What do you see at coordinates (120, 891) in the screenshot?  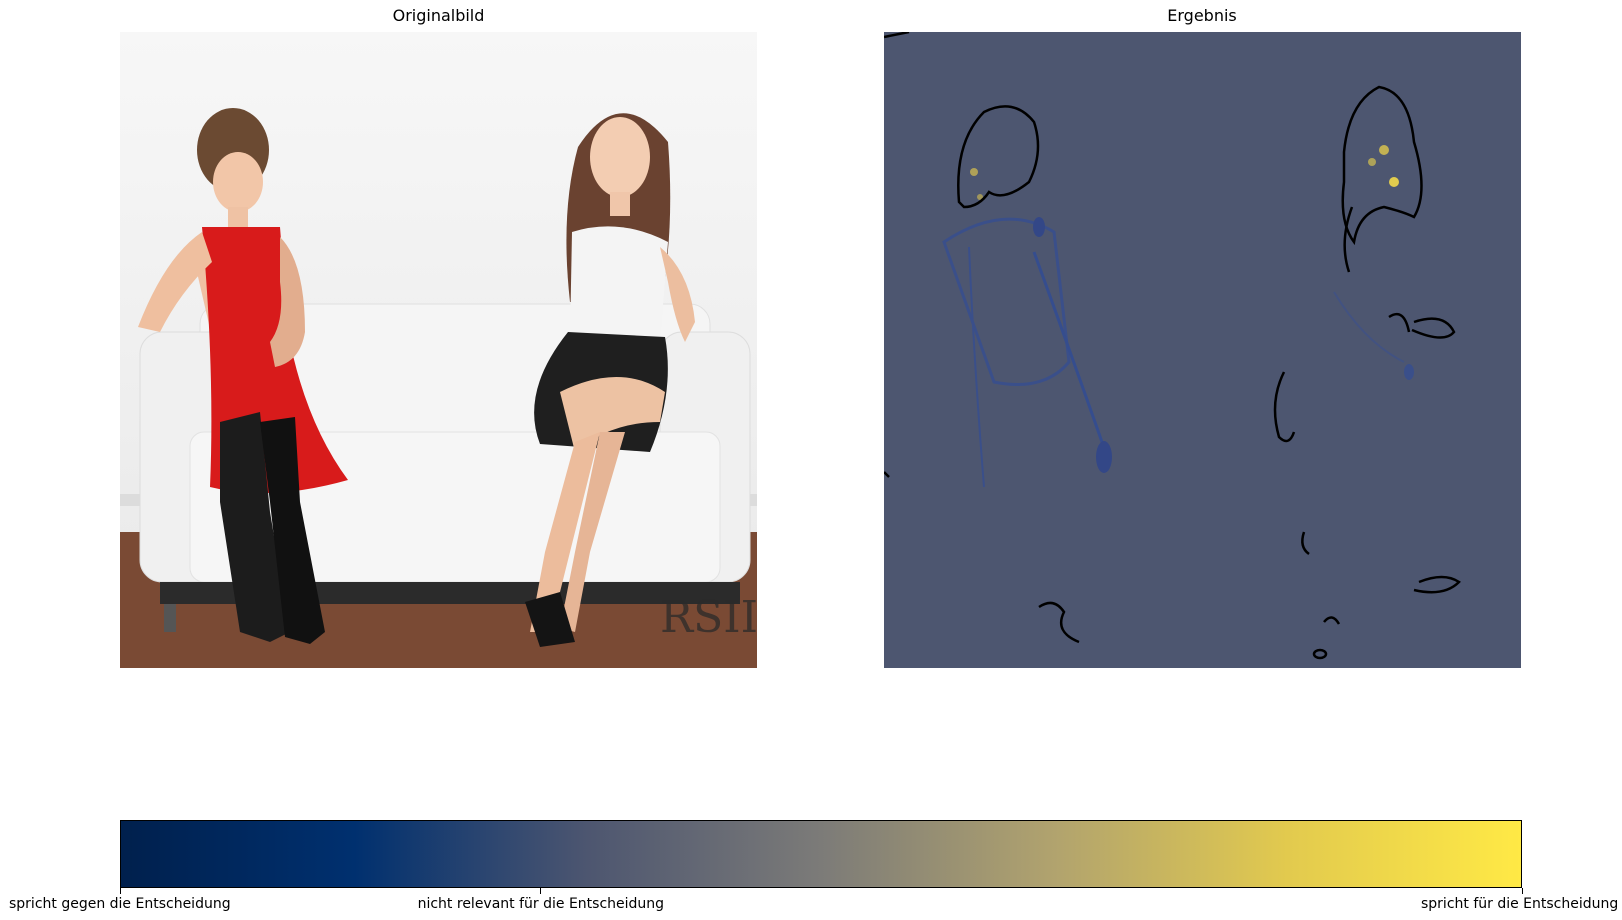 I see `colorbar-tick-against` at bounding box center [120, 891].